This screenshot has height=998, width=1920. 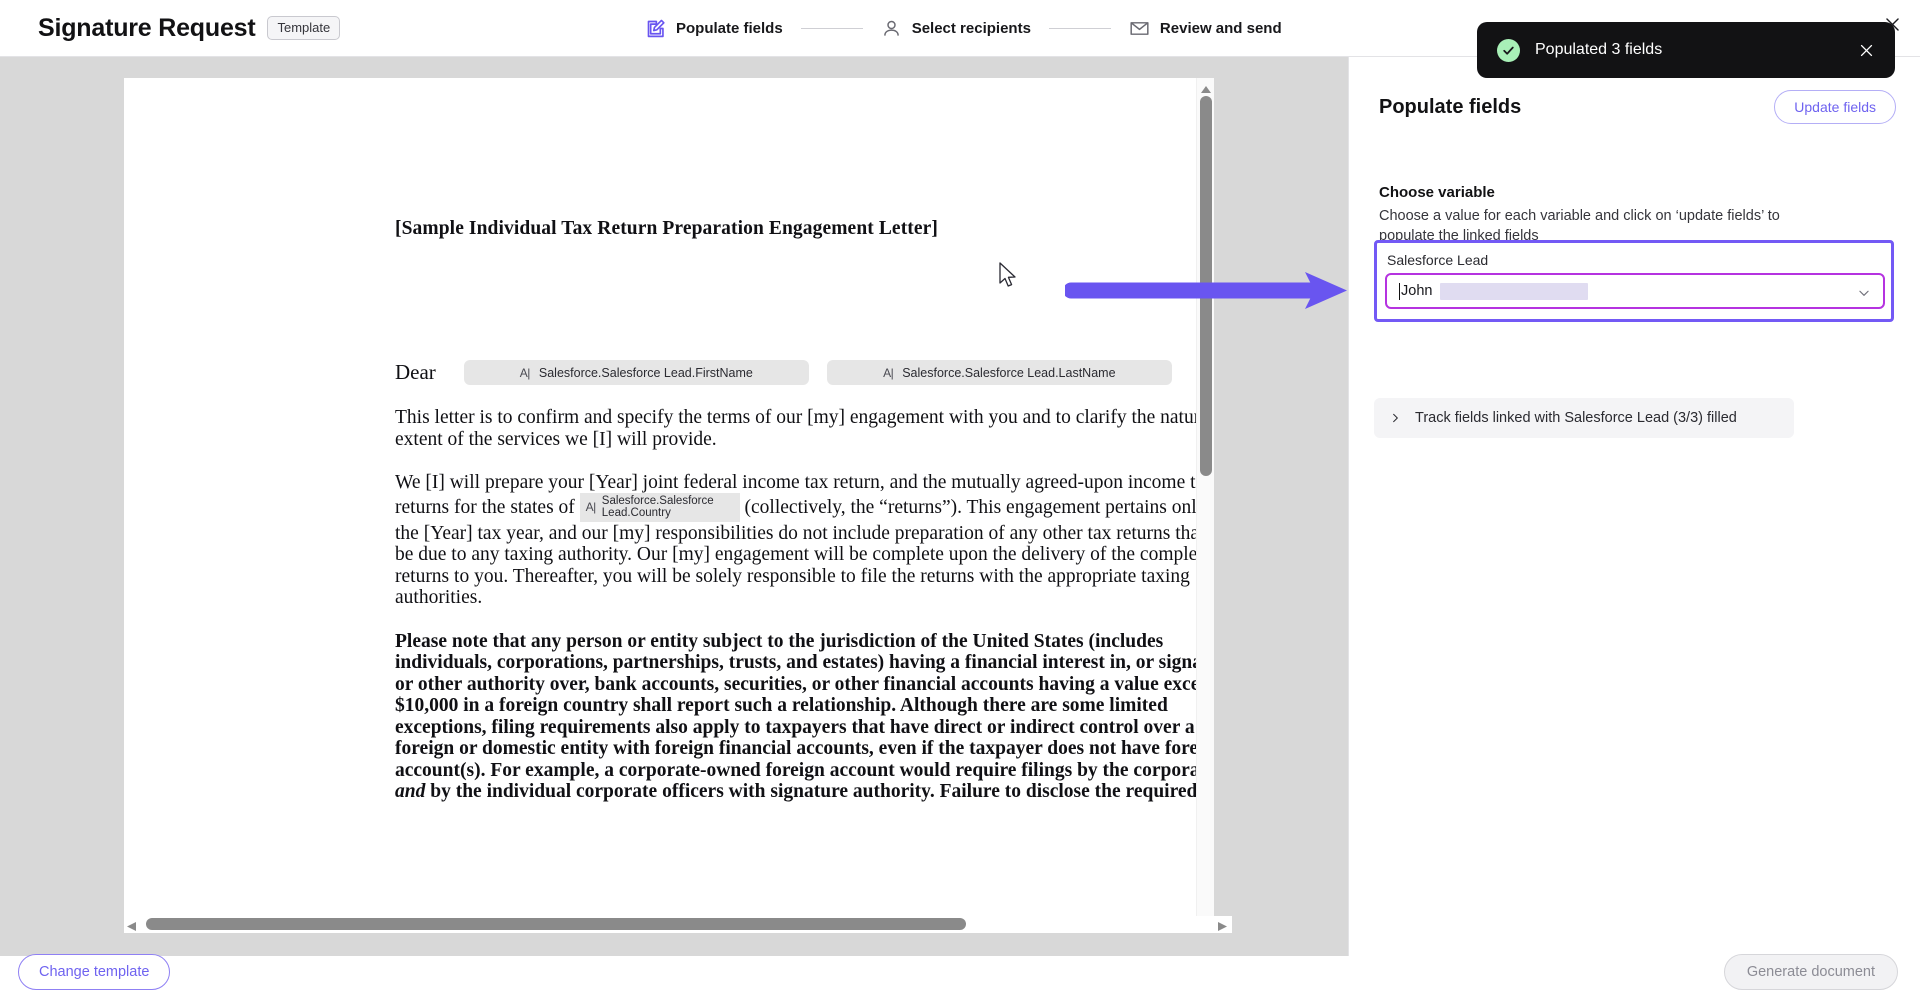 What do you see at coordinates (1220, 28) in the screenshot?
I see `step-label-review: Review and send` at bounding box center [1220, 28].